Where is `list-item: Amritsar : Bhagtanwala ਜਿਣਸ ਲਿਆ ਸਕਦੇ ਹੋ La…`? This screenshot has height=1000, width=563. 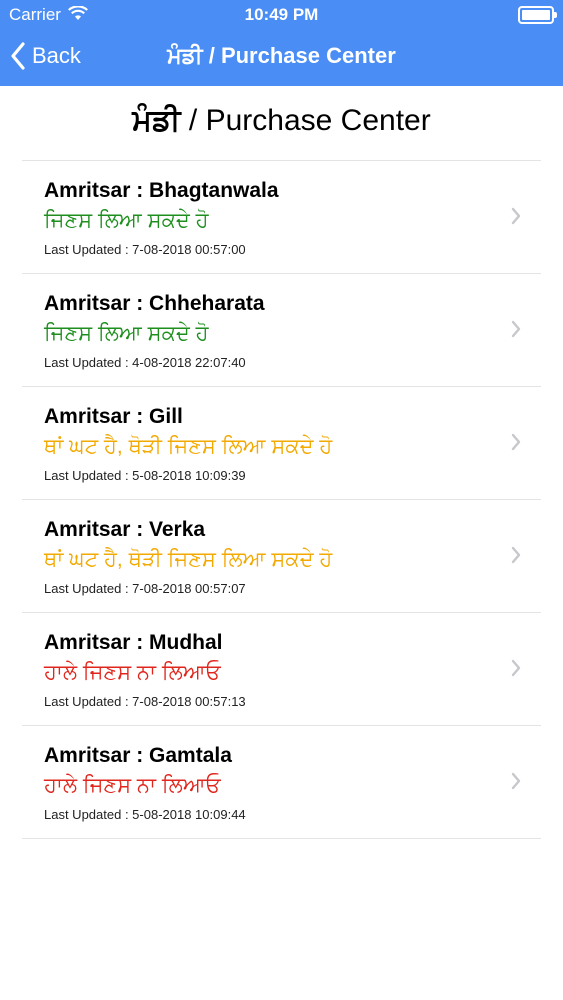
list-item: Amritsar : Bhagtanwala ਜਿਣਸ ਲਿਆ ਸਕਦੇ ਹੋ La… is located at coordinates (281, 217).